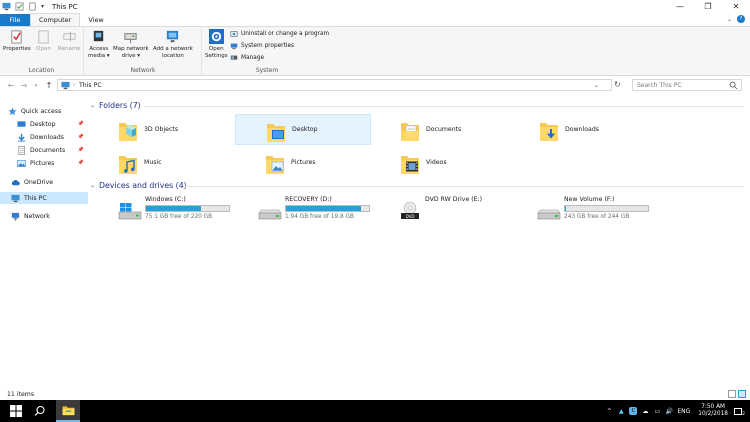  What do you see at coordinates (40, 411) in the screenshot?
I see `taskbar-search-icon` at bounding box center [40, 411].